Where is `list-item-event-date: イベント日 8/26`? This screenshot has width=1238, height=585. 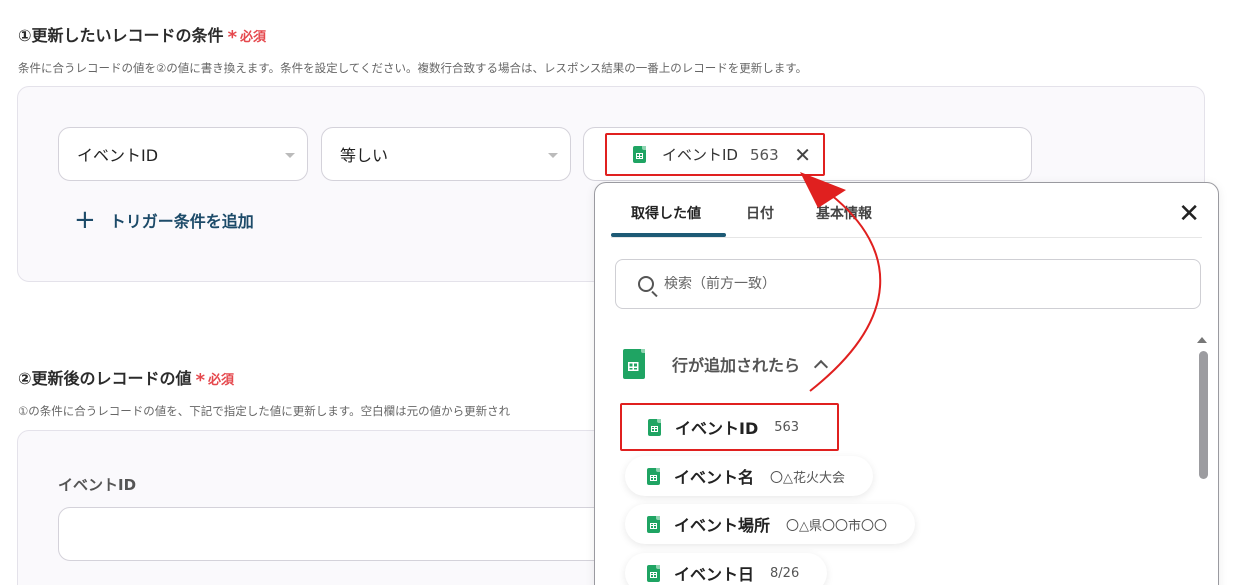
list-item-event-date: イベント日 8/26 is located at coordinates (726, 569).